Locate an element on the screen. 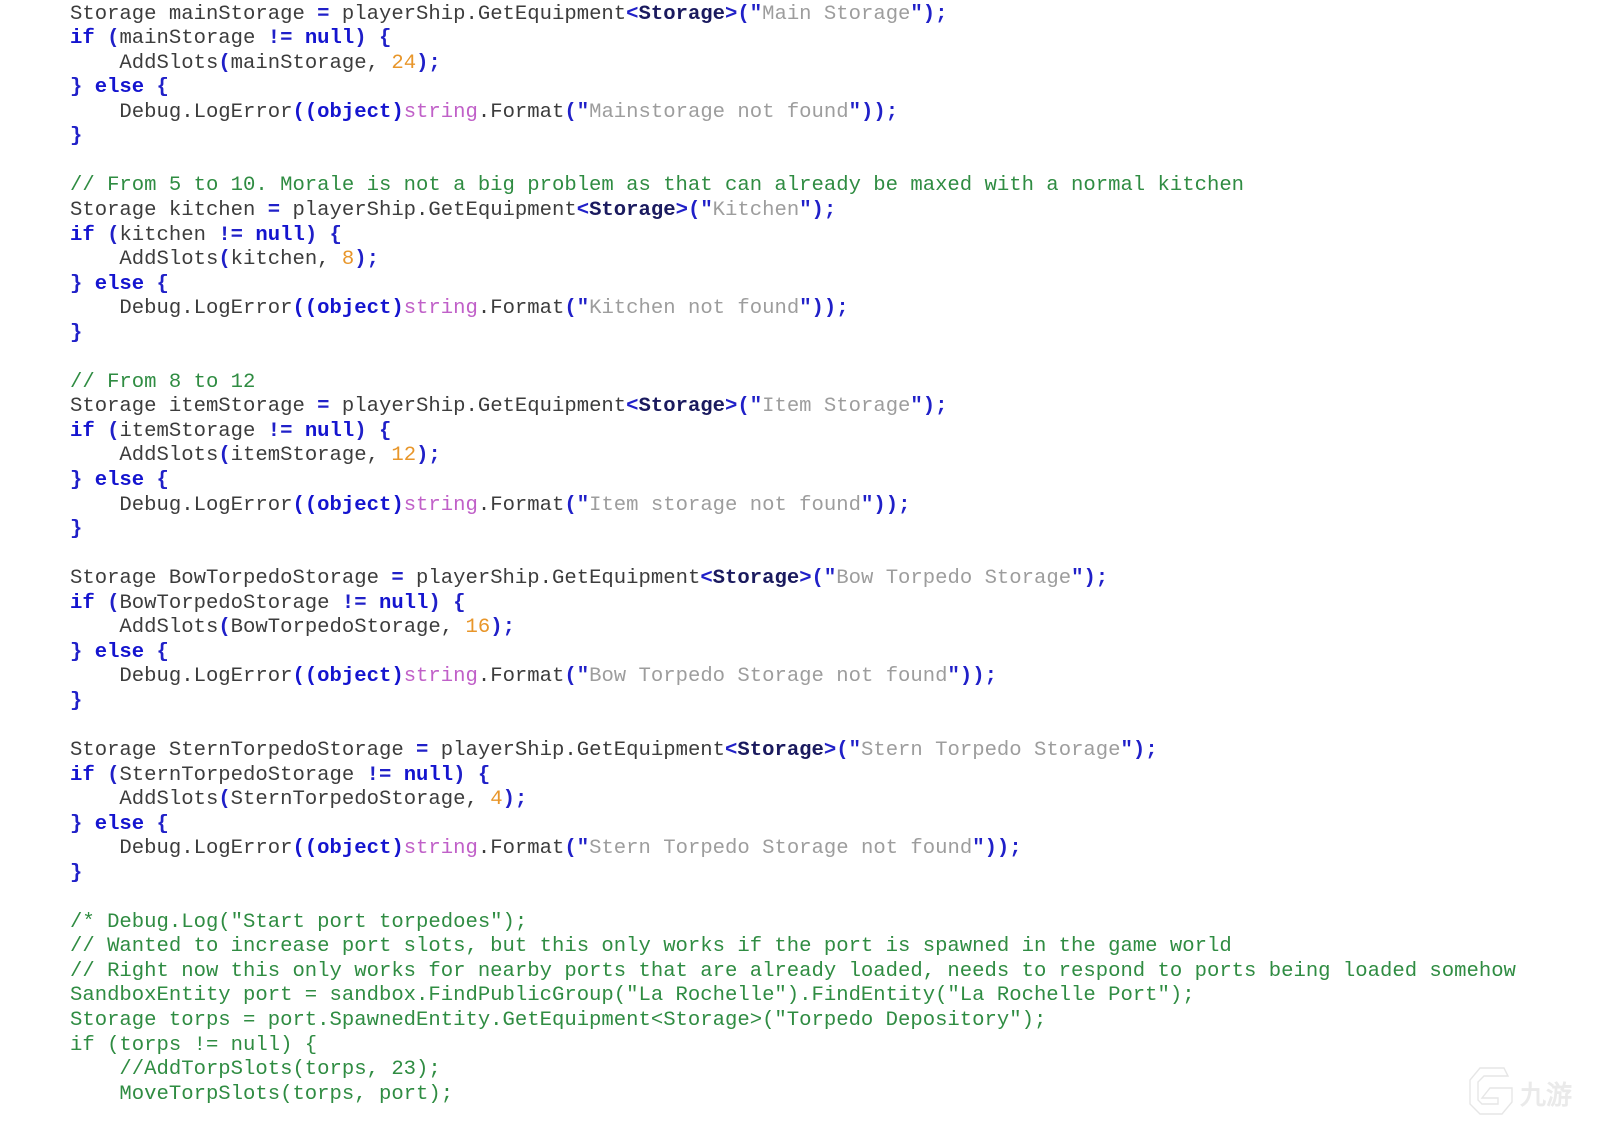 The image size is (1600, 1124). code-line: AddSlots(kitchen, 8); is located at coordinates (793, 260).